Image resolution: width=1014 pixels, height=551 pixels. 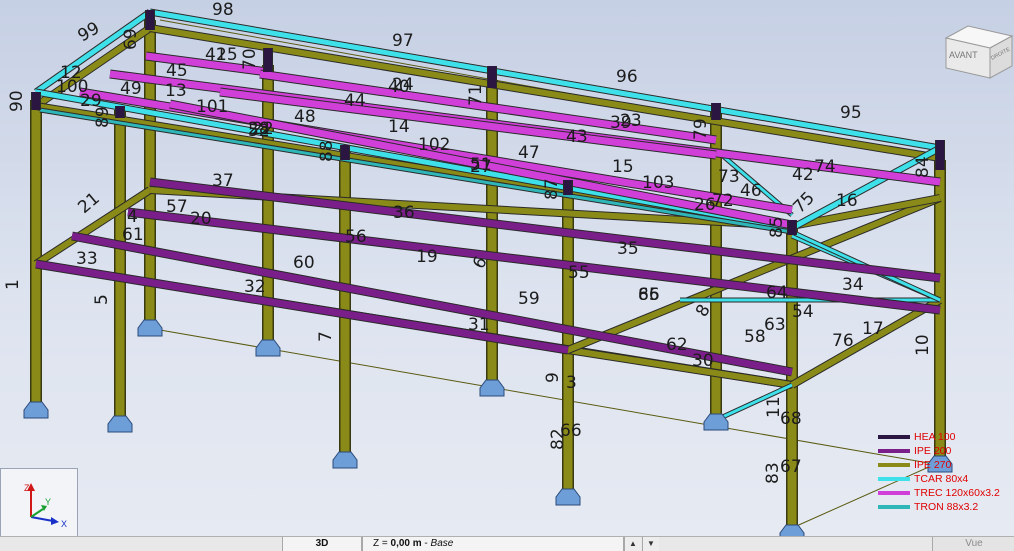 I want to click on bar-number-label: 7, so click(x=326, y=336).